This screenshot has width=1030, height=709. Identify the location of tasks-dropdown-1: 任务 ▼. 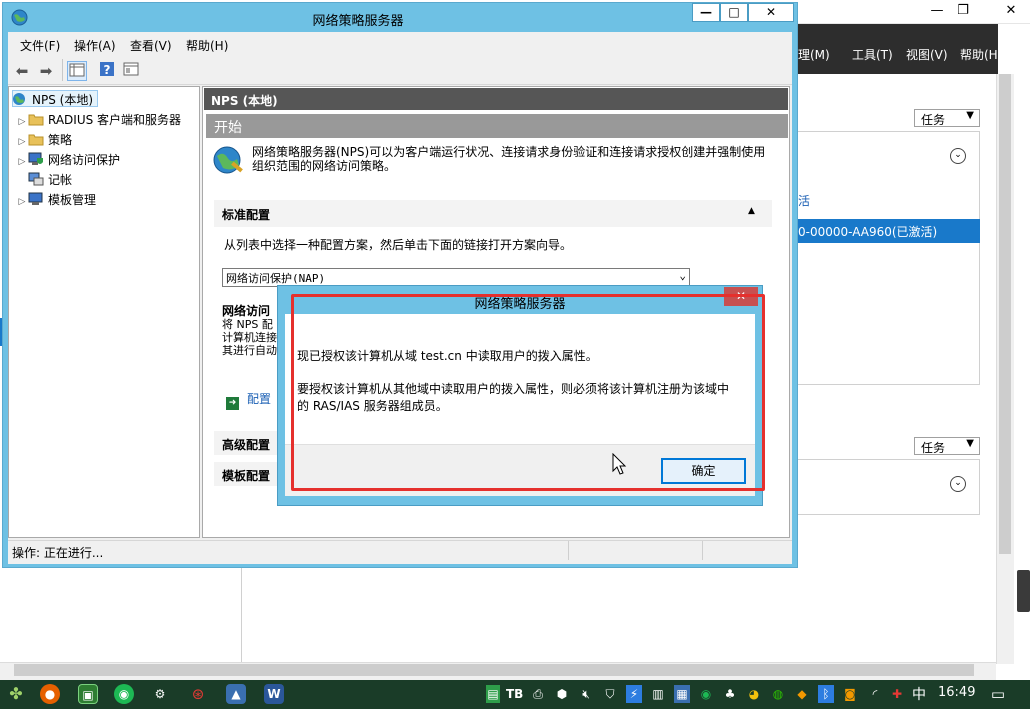
(947, 118).